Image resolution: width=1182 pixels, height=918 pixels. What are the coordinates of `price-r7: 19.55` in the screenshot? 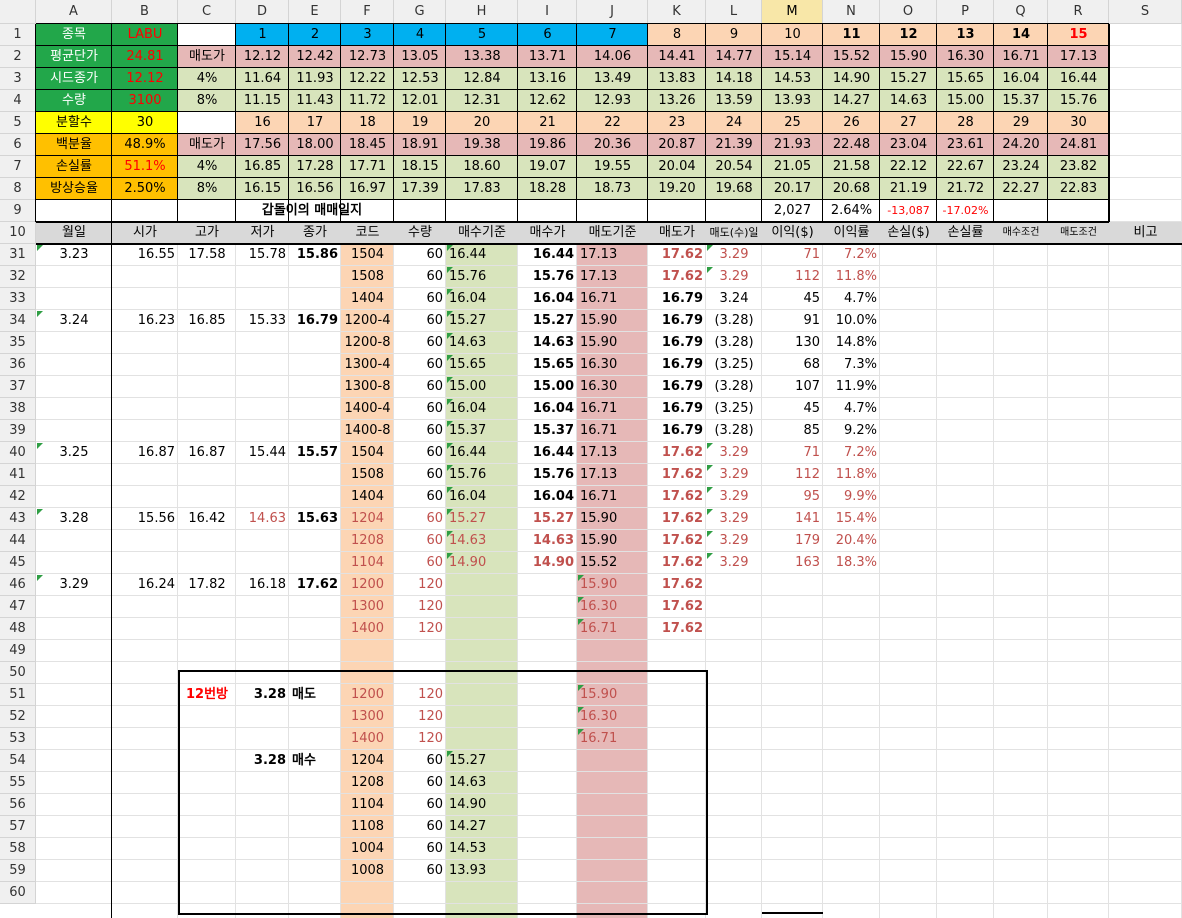 It's located at (612, 167).